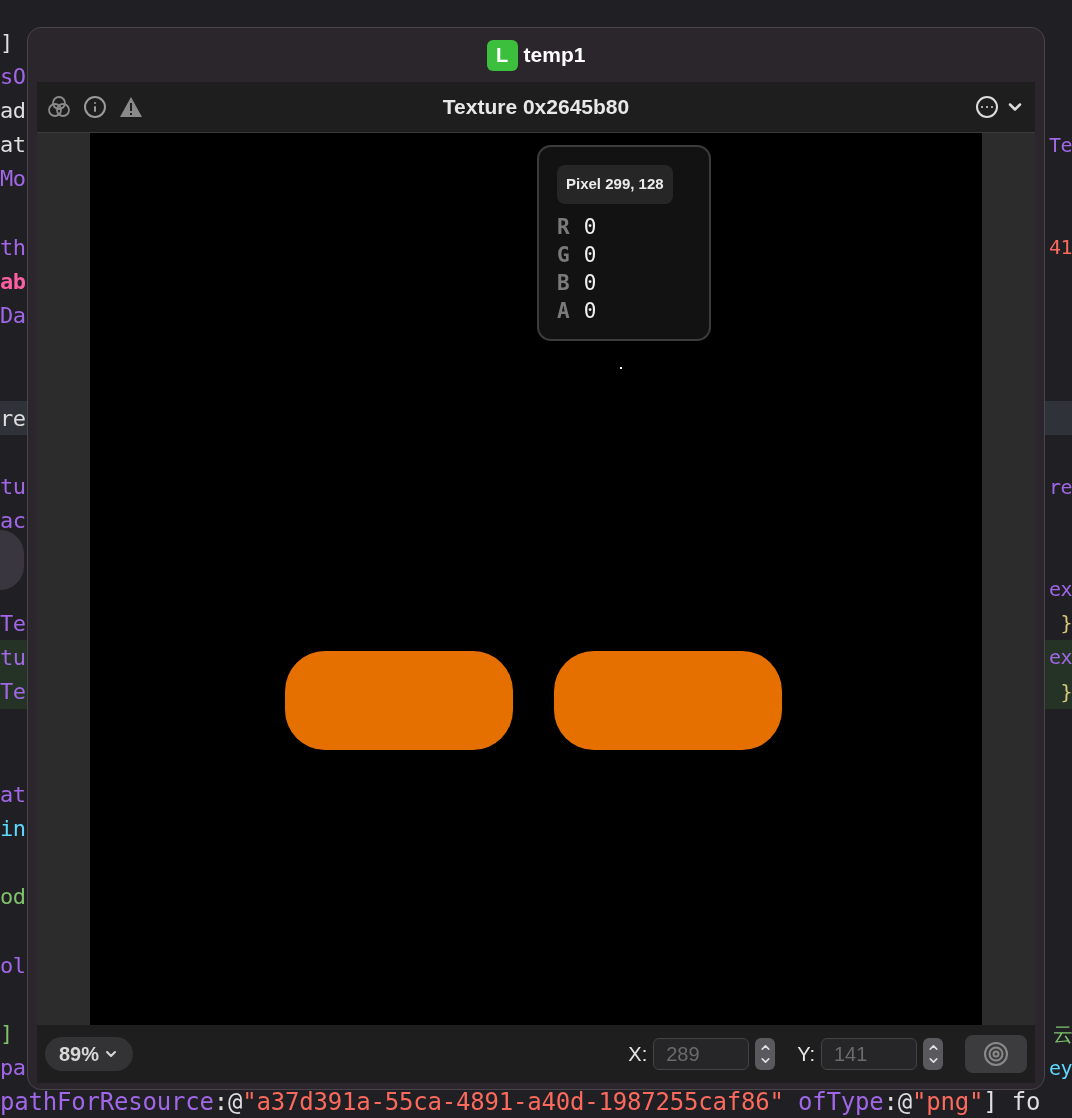 This screenshot has height=1118, width=1072. What do you see at coordinates (638, 1054) in the screenshot?
I see `coordinate-label: X:` at bounding box center [638, 1054].